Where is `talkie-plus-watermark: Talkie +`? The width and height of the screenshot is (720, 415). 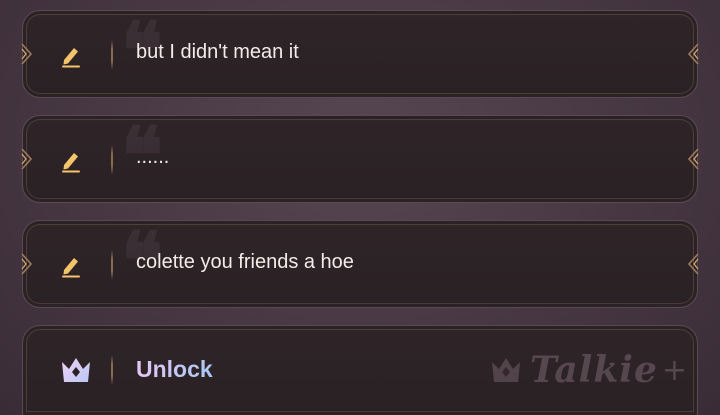 talkie-plus-watermark: Talkie + is located at coordinates (587, 370).